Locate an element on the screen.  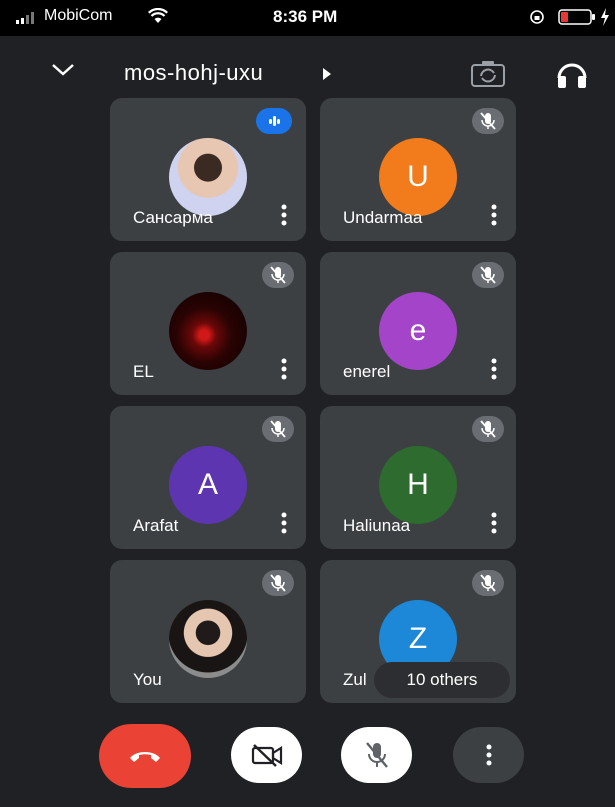
status-time: 8:36 PM is located at coordinates (305, 16).